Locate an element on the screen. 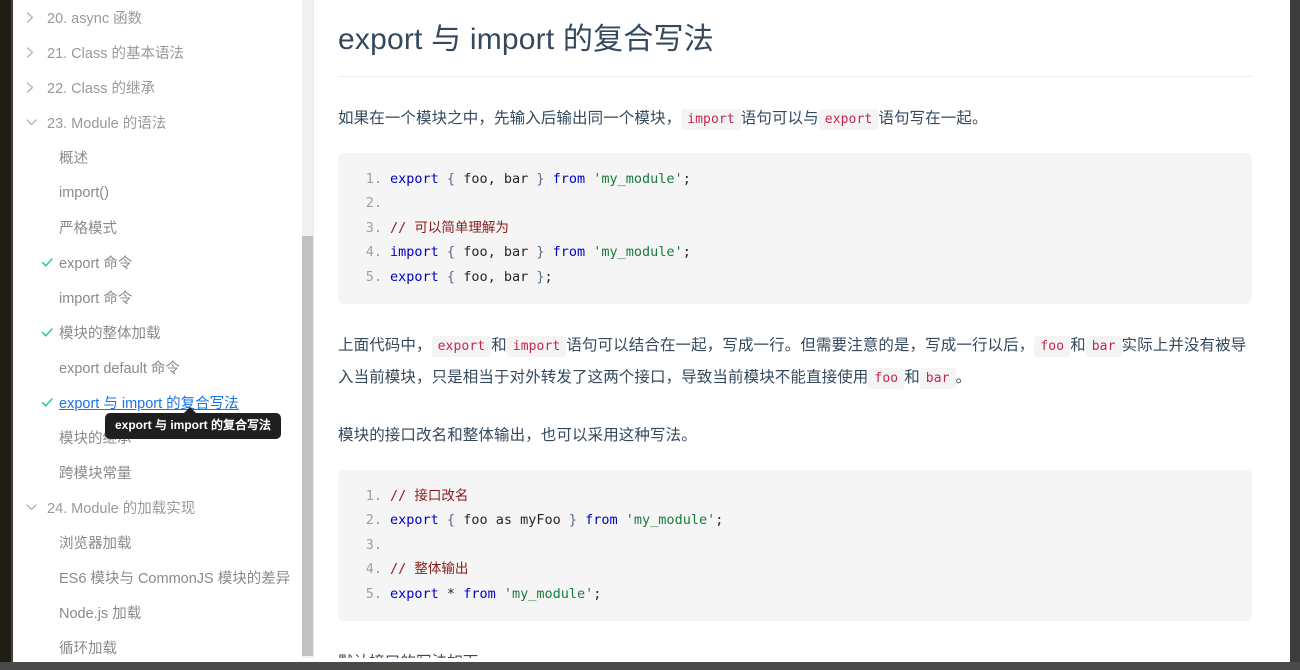 The width and height of the screenshot is (1300, 670). sidebar-item-4: 概述 is located at coordinates (157, 157).